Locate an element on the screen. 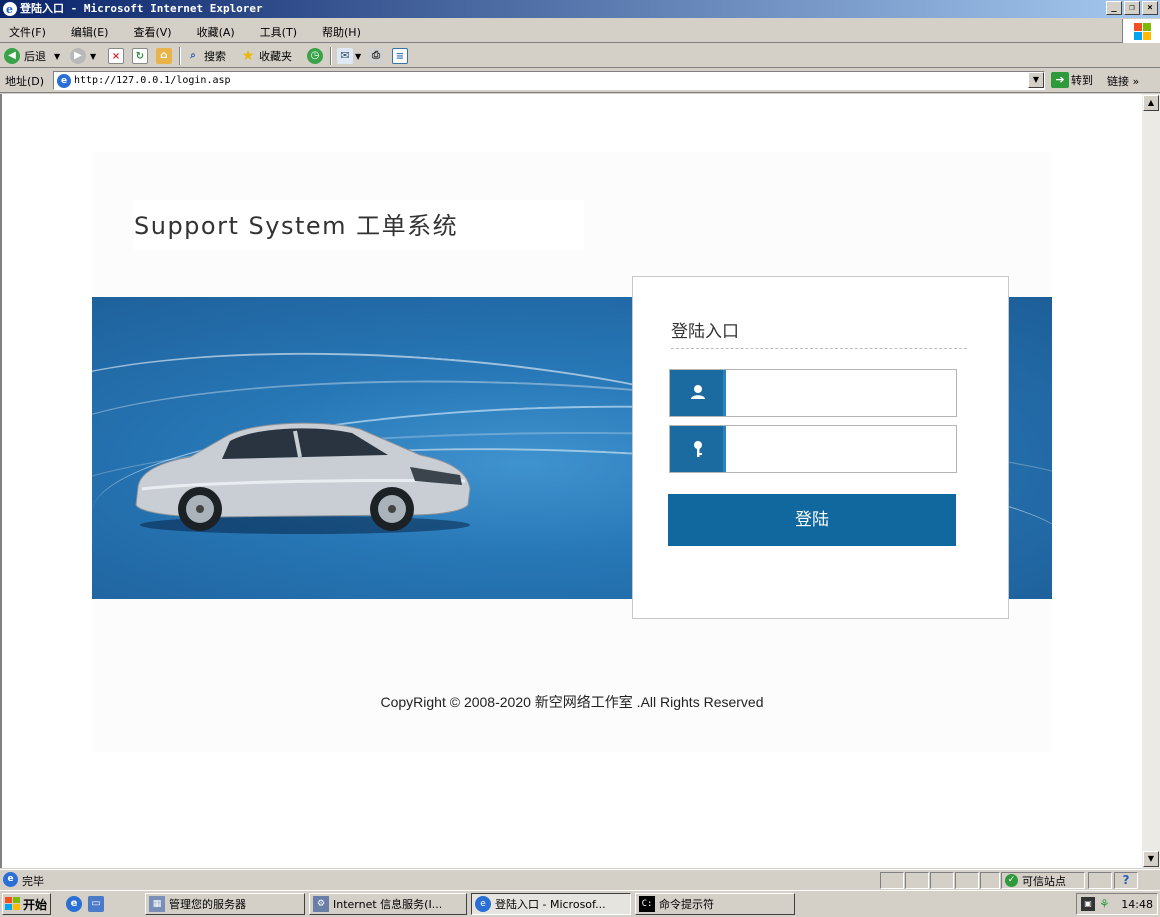 This screenshot has width=1160, height=917. print-button: ⎙ is located at coordinates (376, 56).